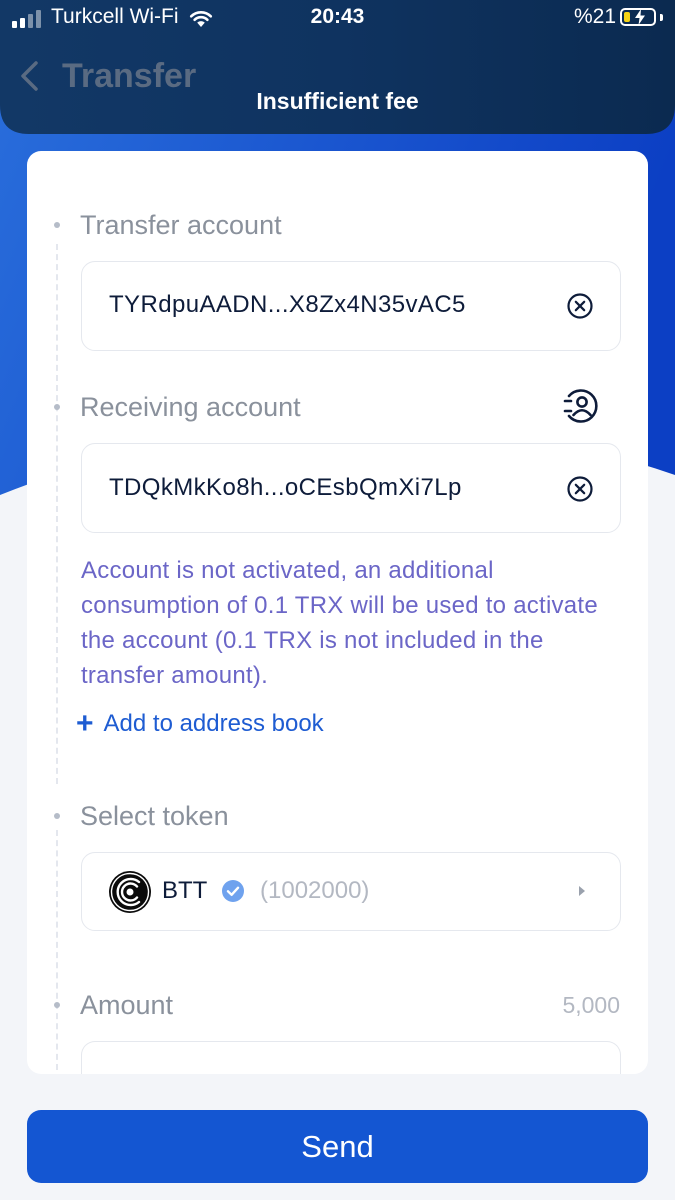 This screenshot has height=1200, width=675. What do you see at coordinates (185, 890) in the screenshot?
I see `token-symbol: BTT` at bounding box center [185, 890].